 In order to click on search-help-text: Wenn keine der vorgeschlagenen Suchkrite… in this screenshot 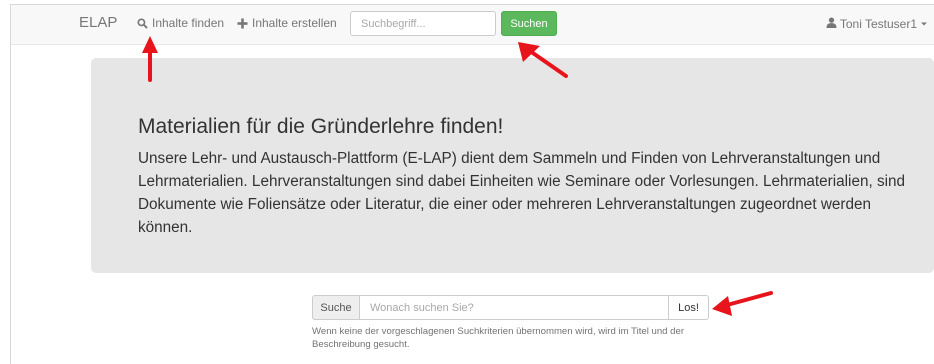, I will do `click(498, 338)`.